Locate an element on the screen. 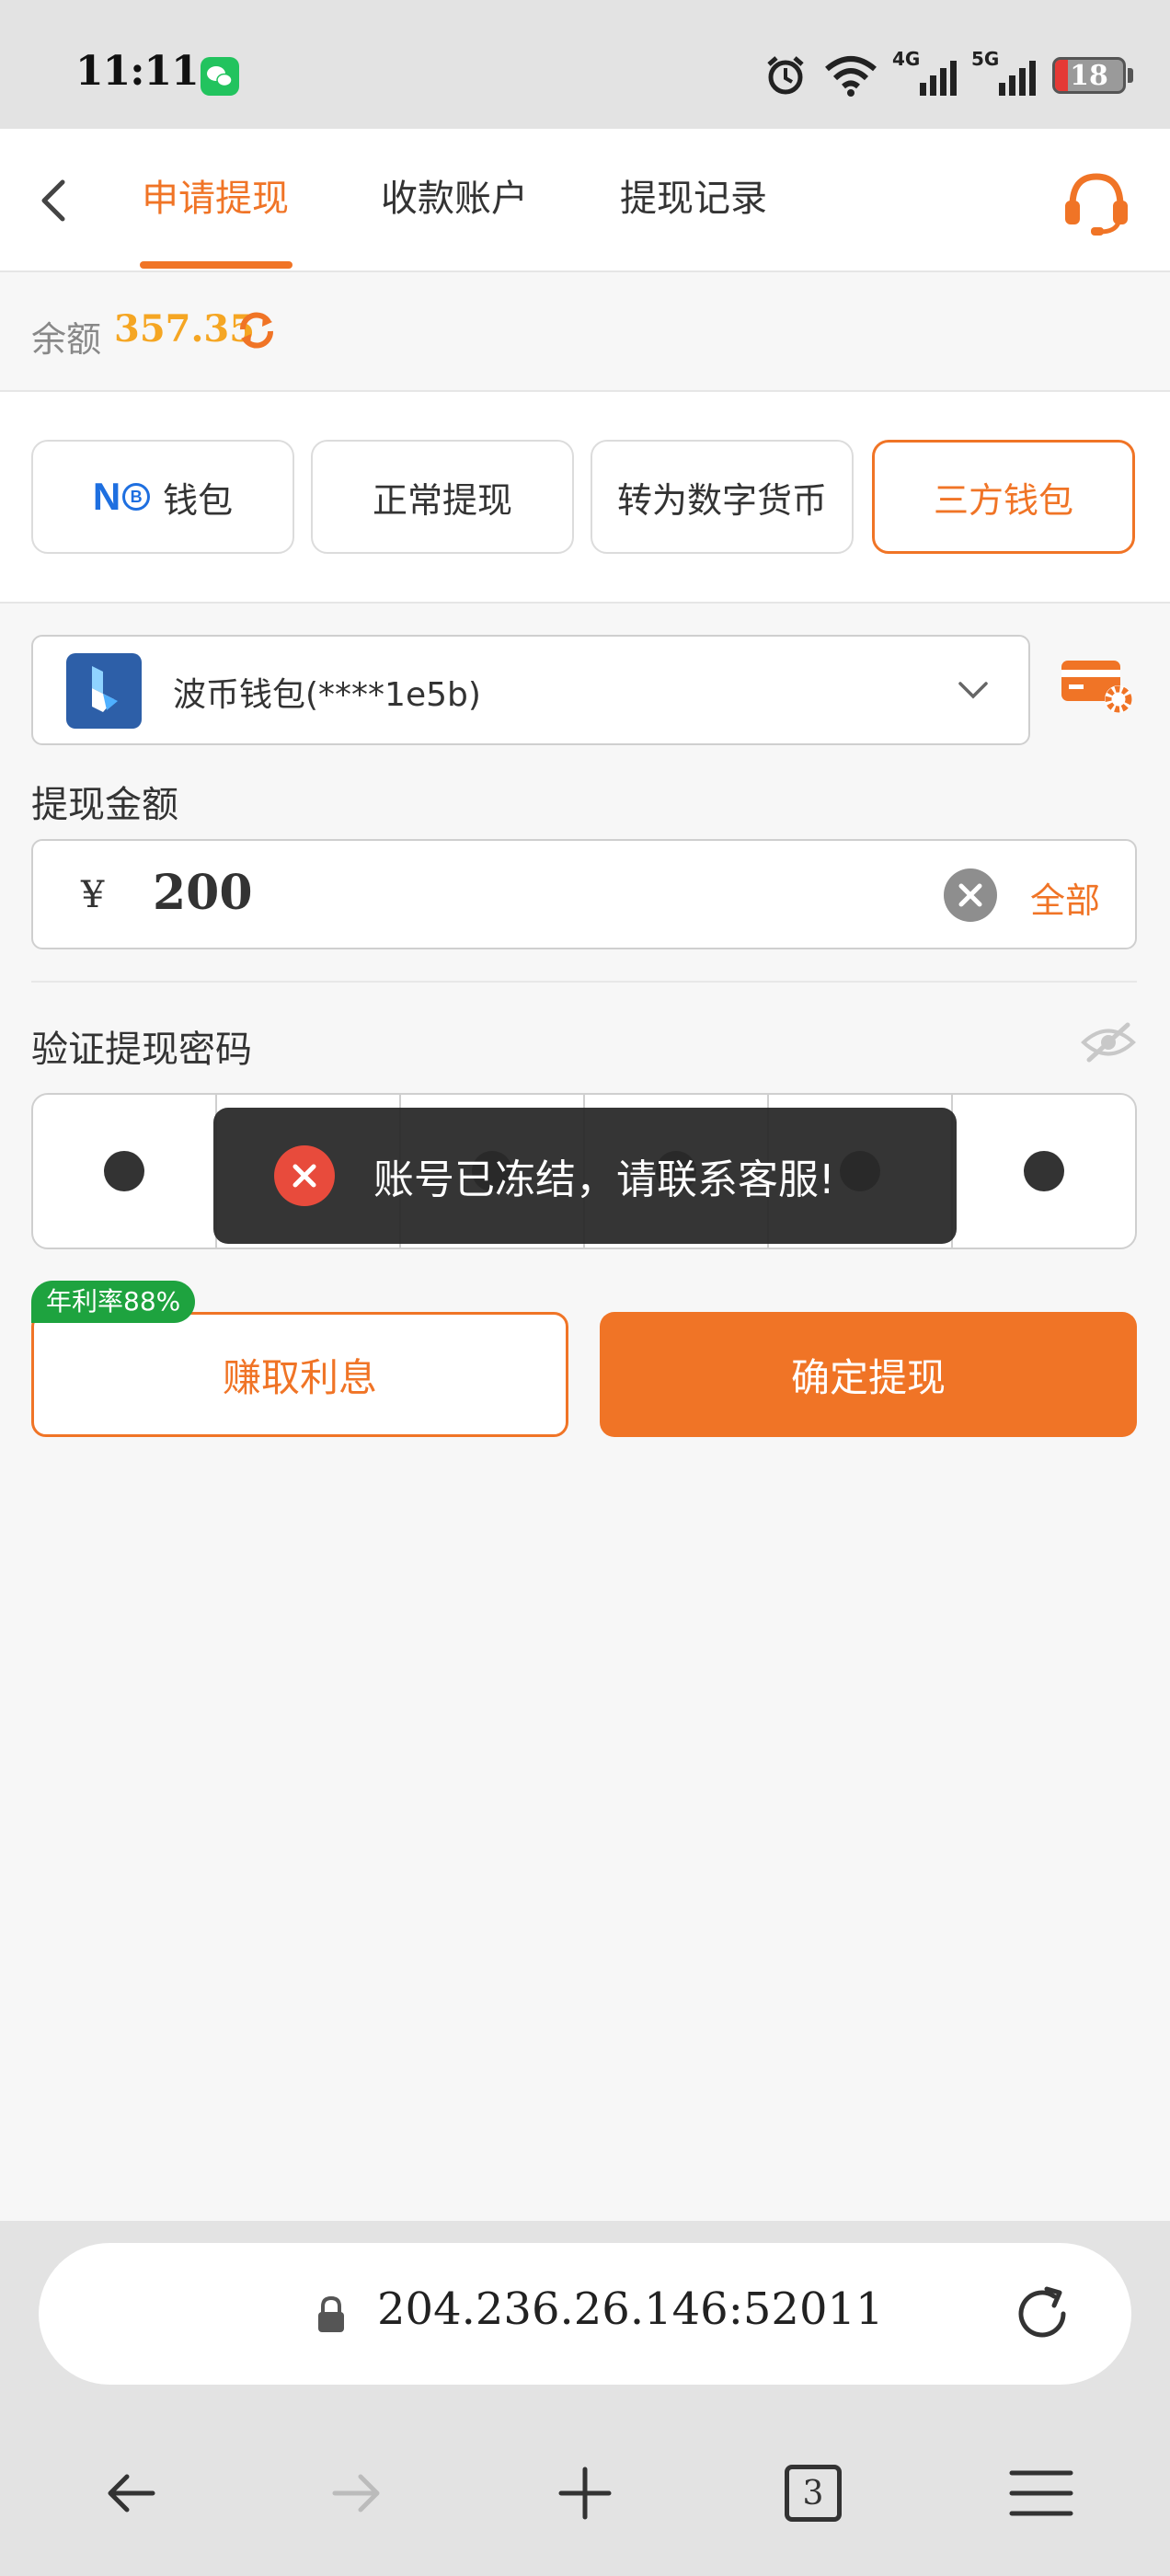  wallet-select: 波币钱包(****1e5b) is located at coordinates (530, 690).